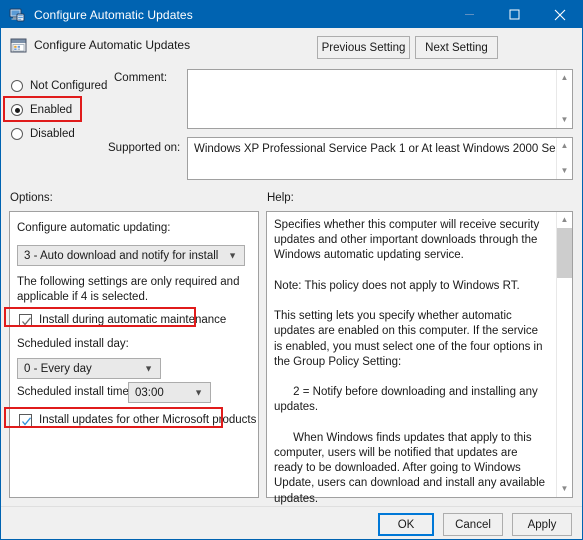 This screenshot has width=583, height=540. Describe the element at coordinates (564, 99) in the screenshot. I see `comment-scrollbar: ▲ ▼` at that location.